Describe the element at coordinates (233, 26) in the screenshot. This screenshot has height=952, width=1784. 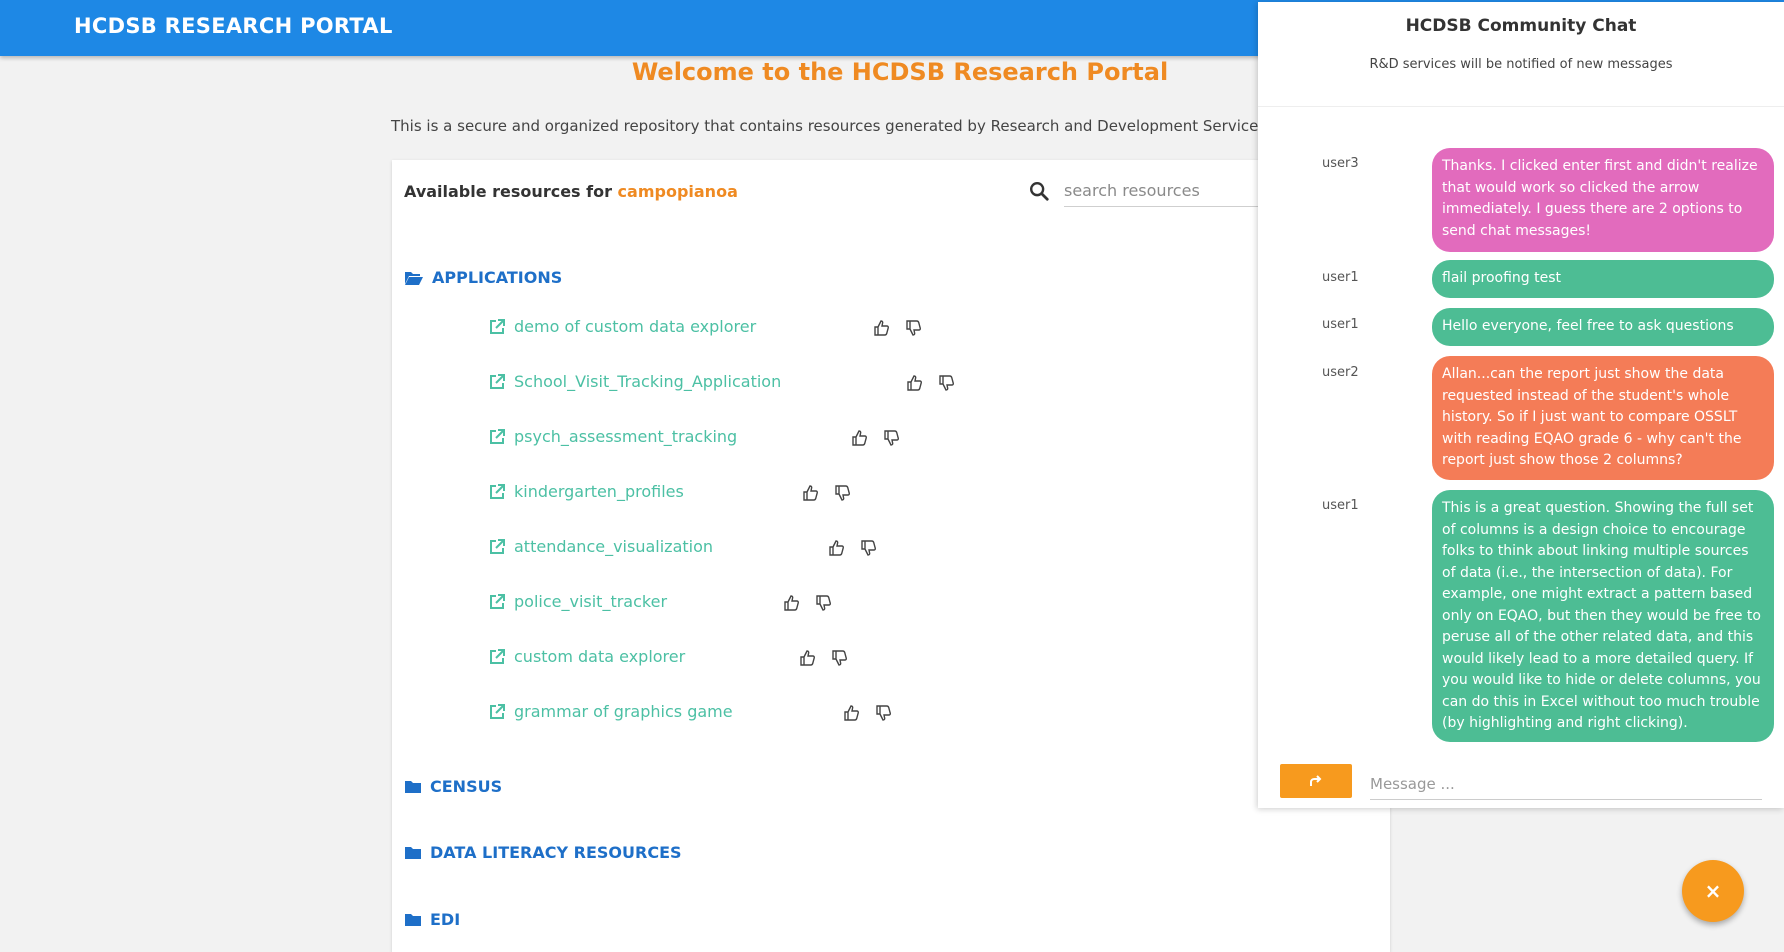
I see `portal-title: HCDSB RESEARCH PORTAL` at that location.